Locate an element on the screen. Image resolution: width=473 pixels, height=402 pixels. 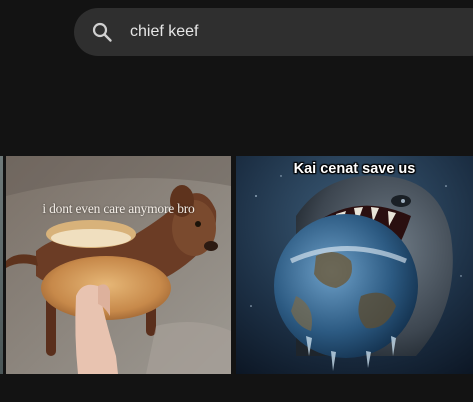
search-bar: chief keef is located at coordinates (273, 32).